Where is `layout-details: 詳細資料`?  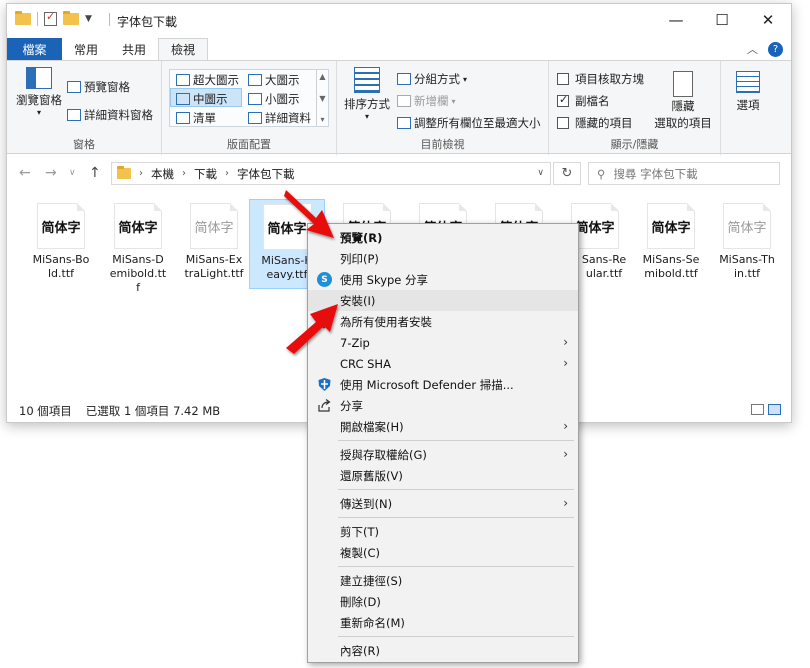
layout-details: 詳細資料 is located at coordinates (279, 118).